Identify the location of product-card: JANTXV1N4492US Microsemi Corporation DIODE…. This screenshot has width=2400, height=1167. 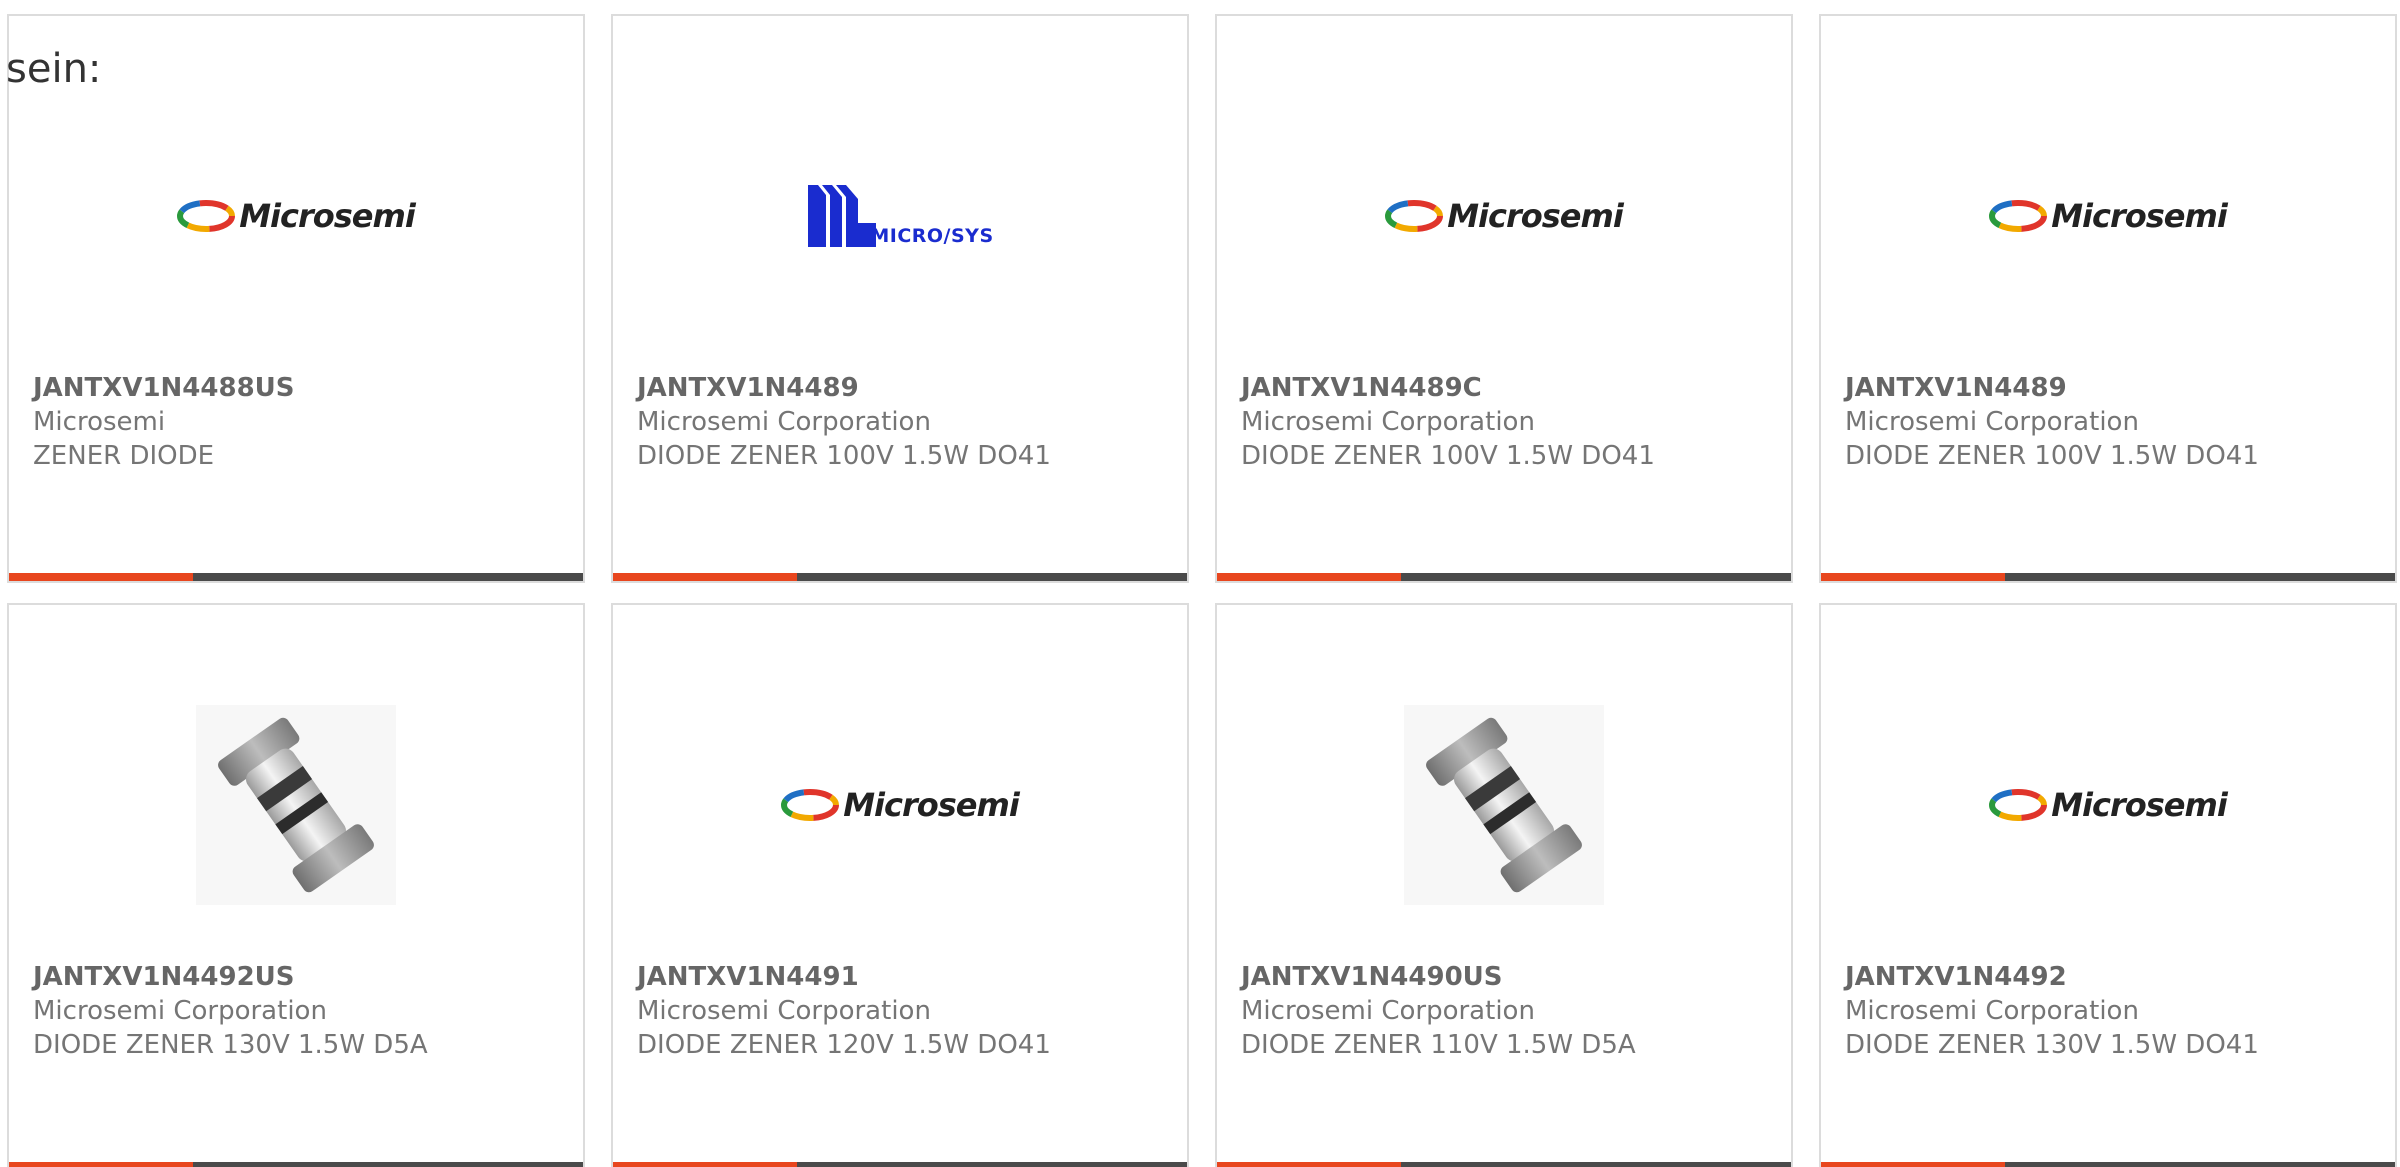
(296, 885).